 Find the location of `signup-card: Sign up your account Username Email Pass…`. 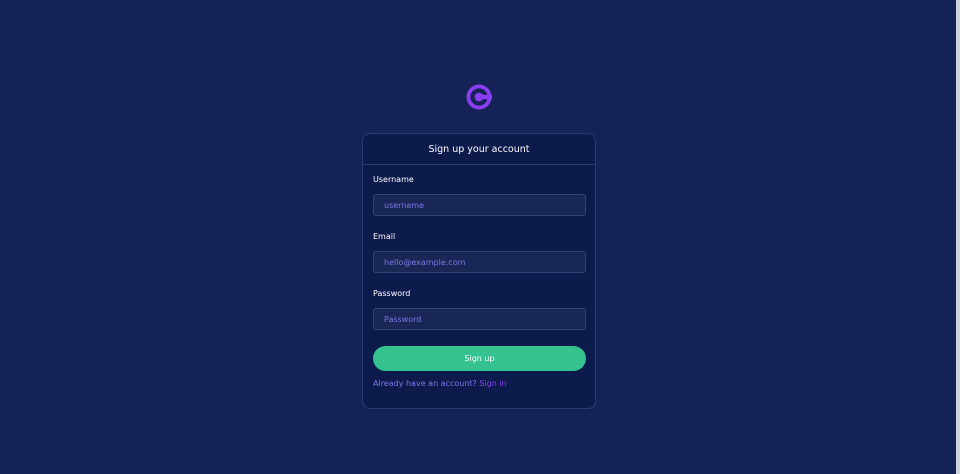

signup-card: Sign up your account Username Email Pass… is located at coordinates (479, 271).